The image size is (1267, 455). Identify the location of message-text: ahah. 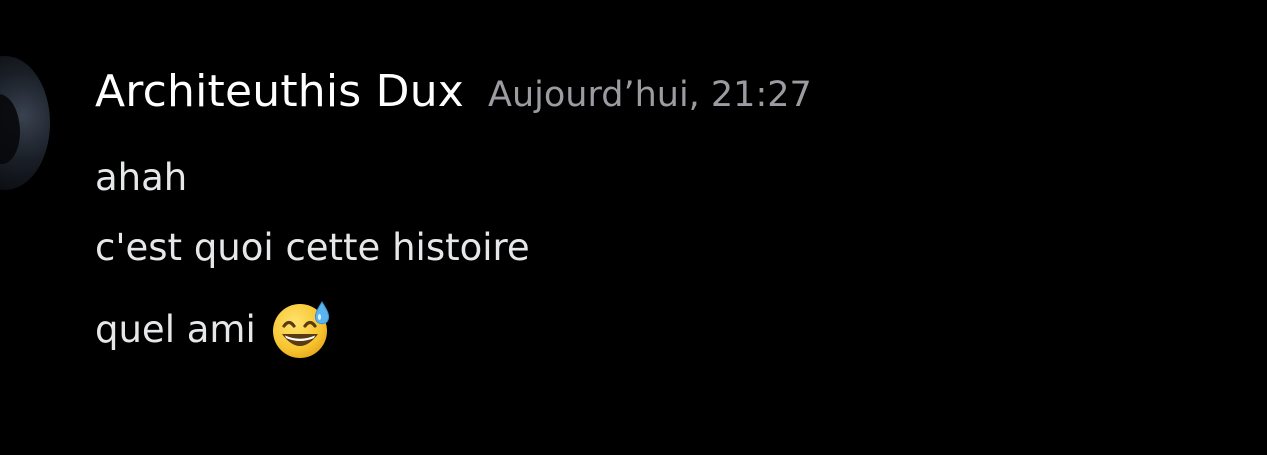
(141, 177).